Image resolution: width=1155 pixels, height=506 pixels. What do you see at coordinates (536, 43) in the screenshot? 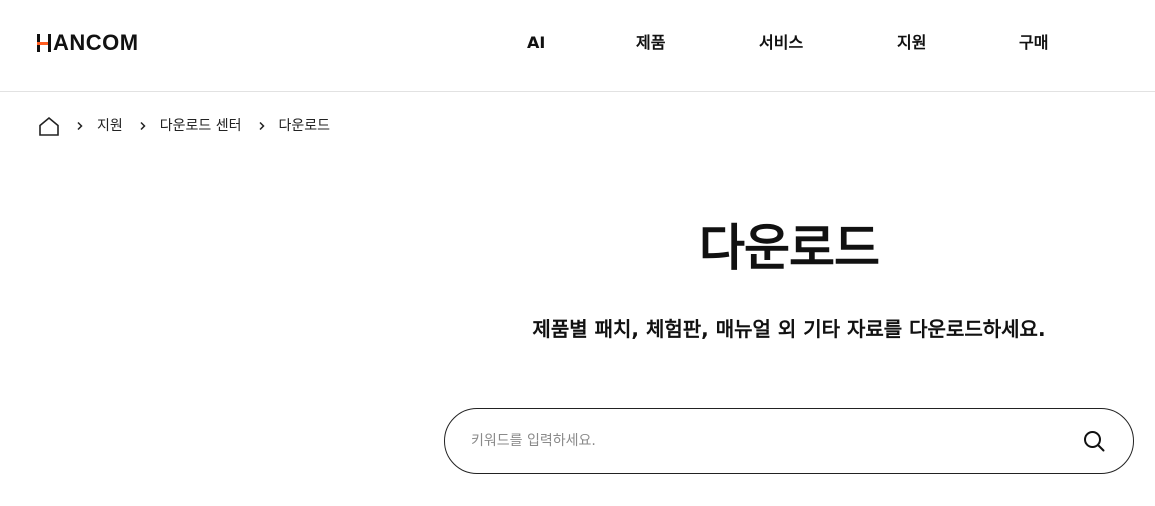
I see `nav-item-ai: AI` at bounding box center [536, 43].